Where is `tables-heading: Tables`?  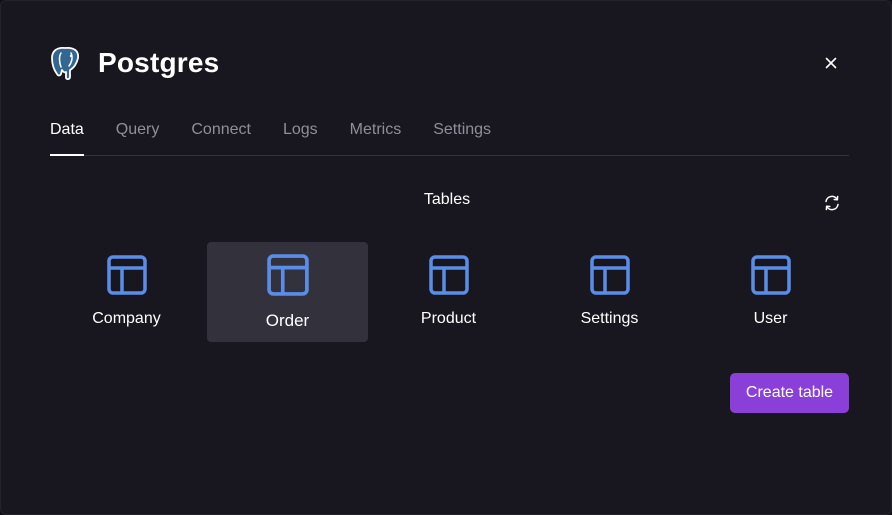 tables-heading: Tables is located at coordinates (447, 199).